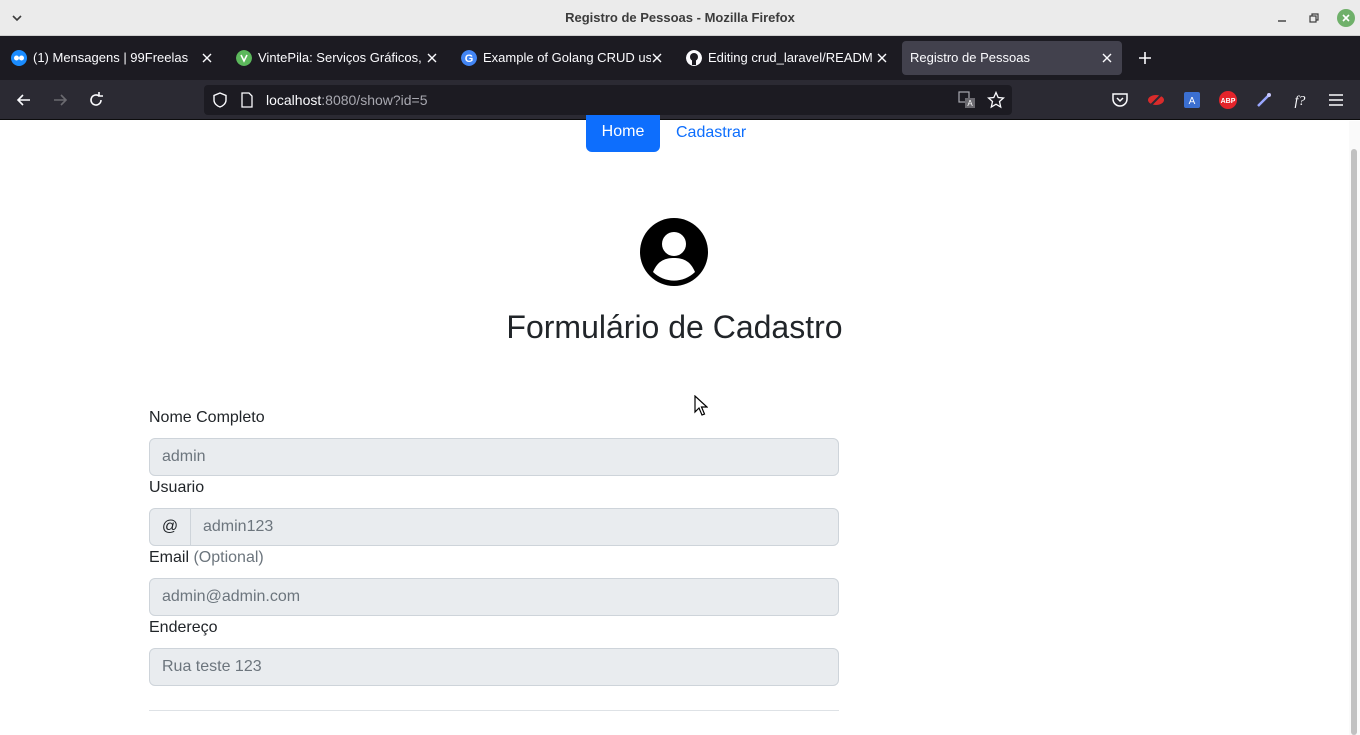 This screenshot has width=1360, height=735. What do you see at coordinates (1314, 18) in the screenshot?
I see `restore-icon` at bounding box center [1314, 18].